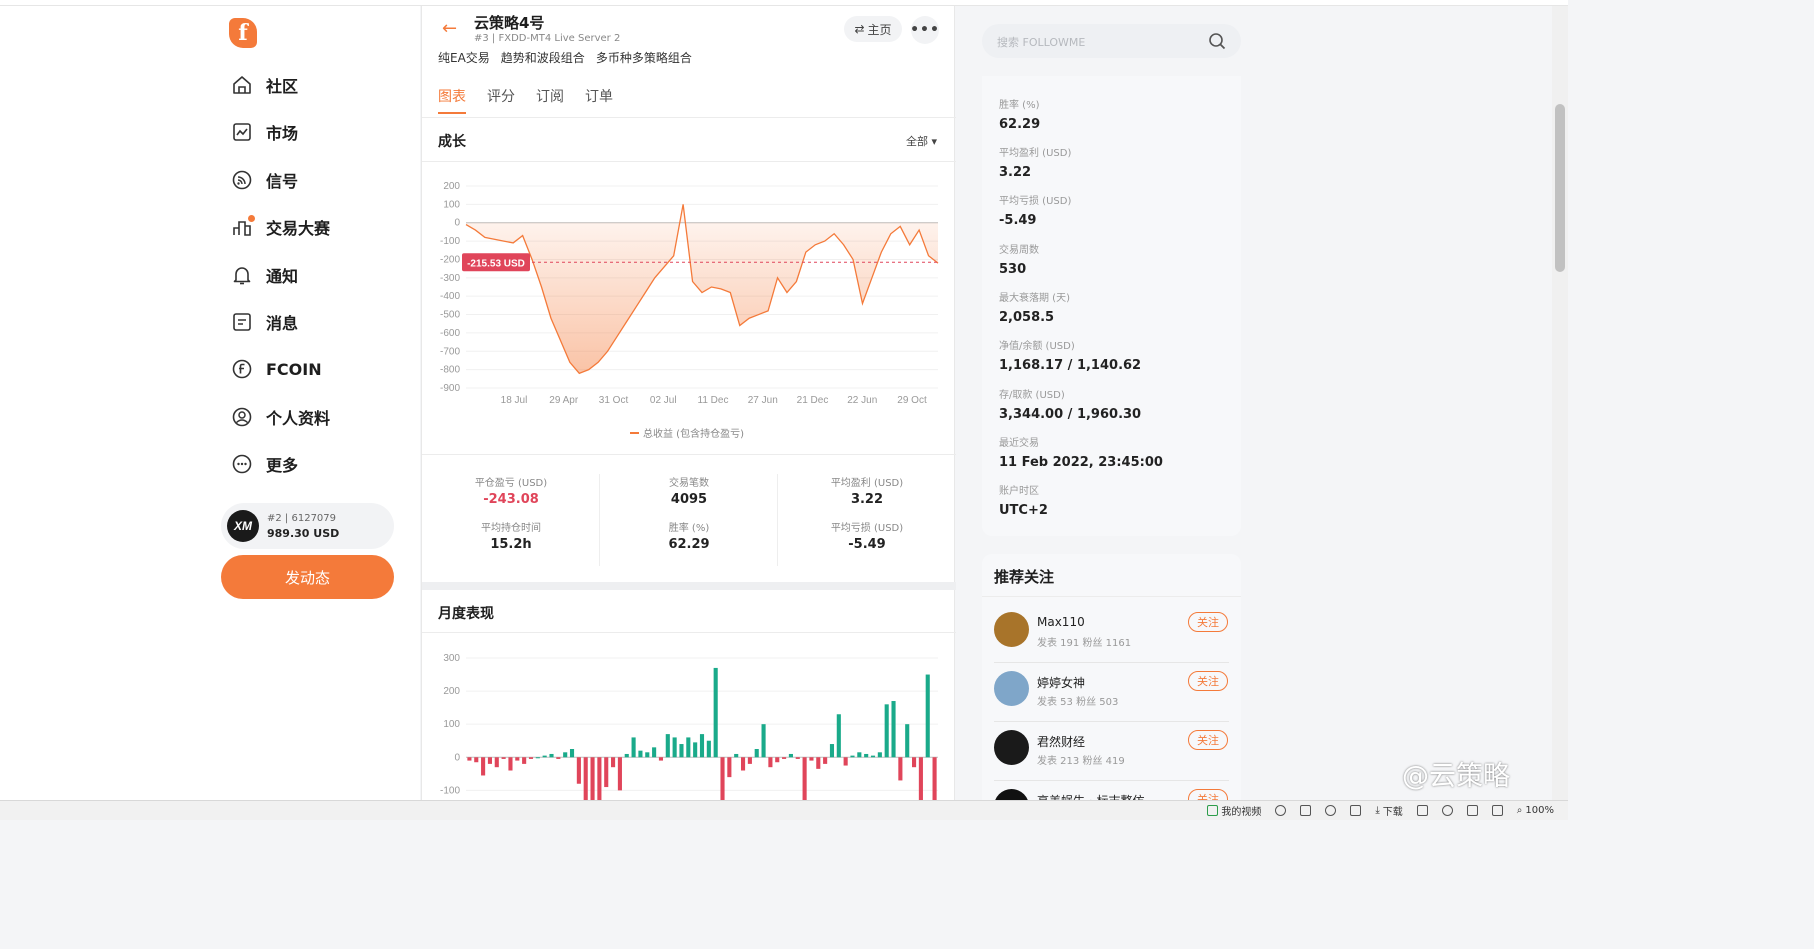  What do you see at coordinates (1061, 741) in the screenshot?
I see `recommend-name: 君然财经` at bounding box center [1061, 741].